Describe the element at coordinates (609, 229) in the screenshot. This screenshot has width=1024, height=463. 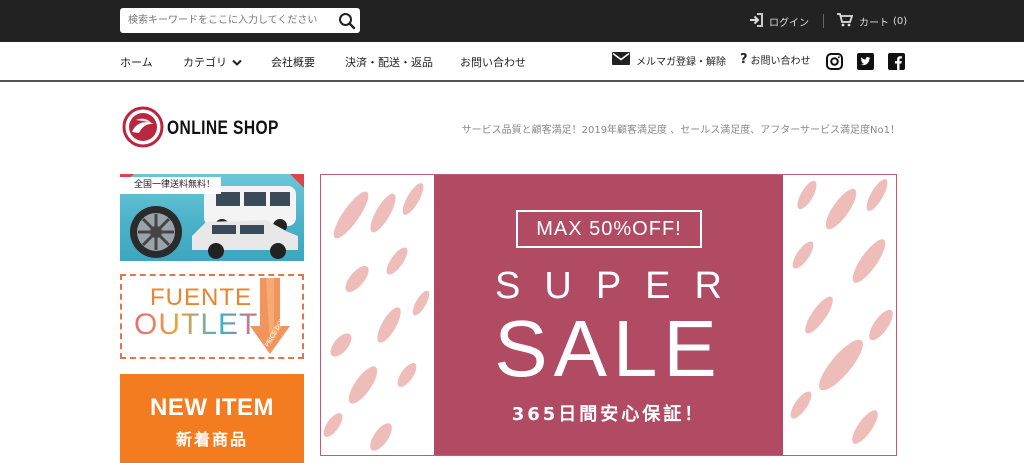
I see `discount-badge: MAX 50%OFF!` at that location.